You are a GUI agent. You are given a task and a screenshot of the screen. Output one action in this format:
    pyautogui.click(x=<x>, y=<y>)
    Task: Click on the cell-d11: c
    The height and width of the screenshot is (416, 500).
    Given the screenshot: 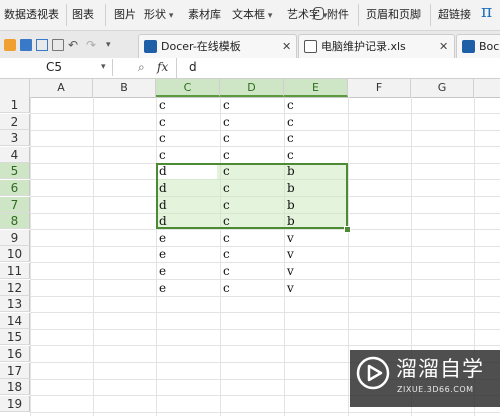 What is the action you would take?
    pyautogui.click(x=252, y=271)
    